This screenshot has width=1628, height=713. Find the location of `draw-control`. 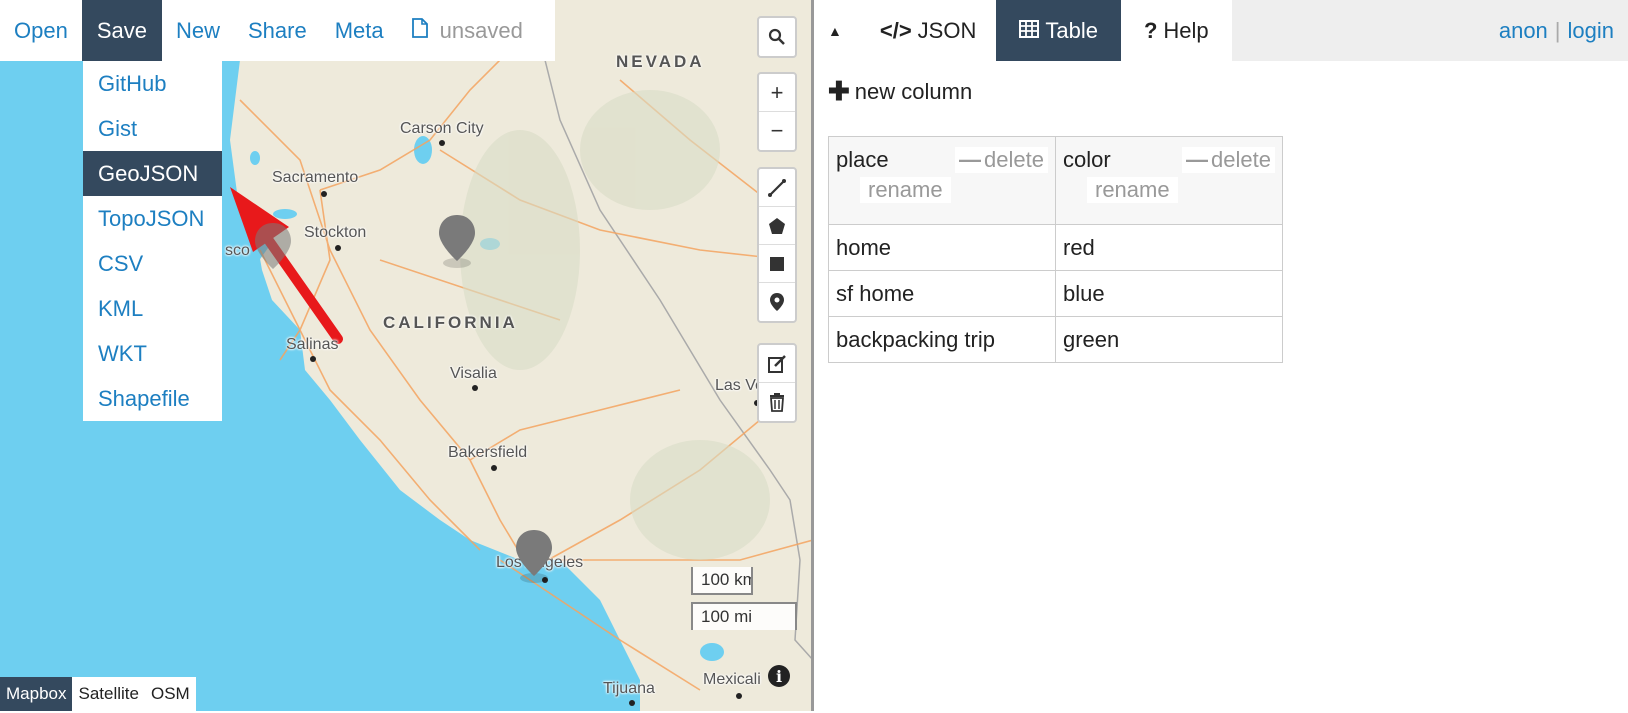

draw-control is located at coordinates (777, 245).